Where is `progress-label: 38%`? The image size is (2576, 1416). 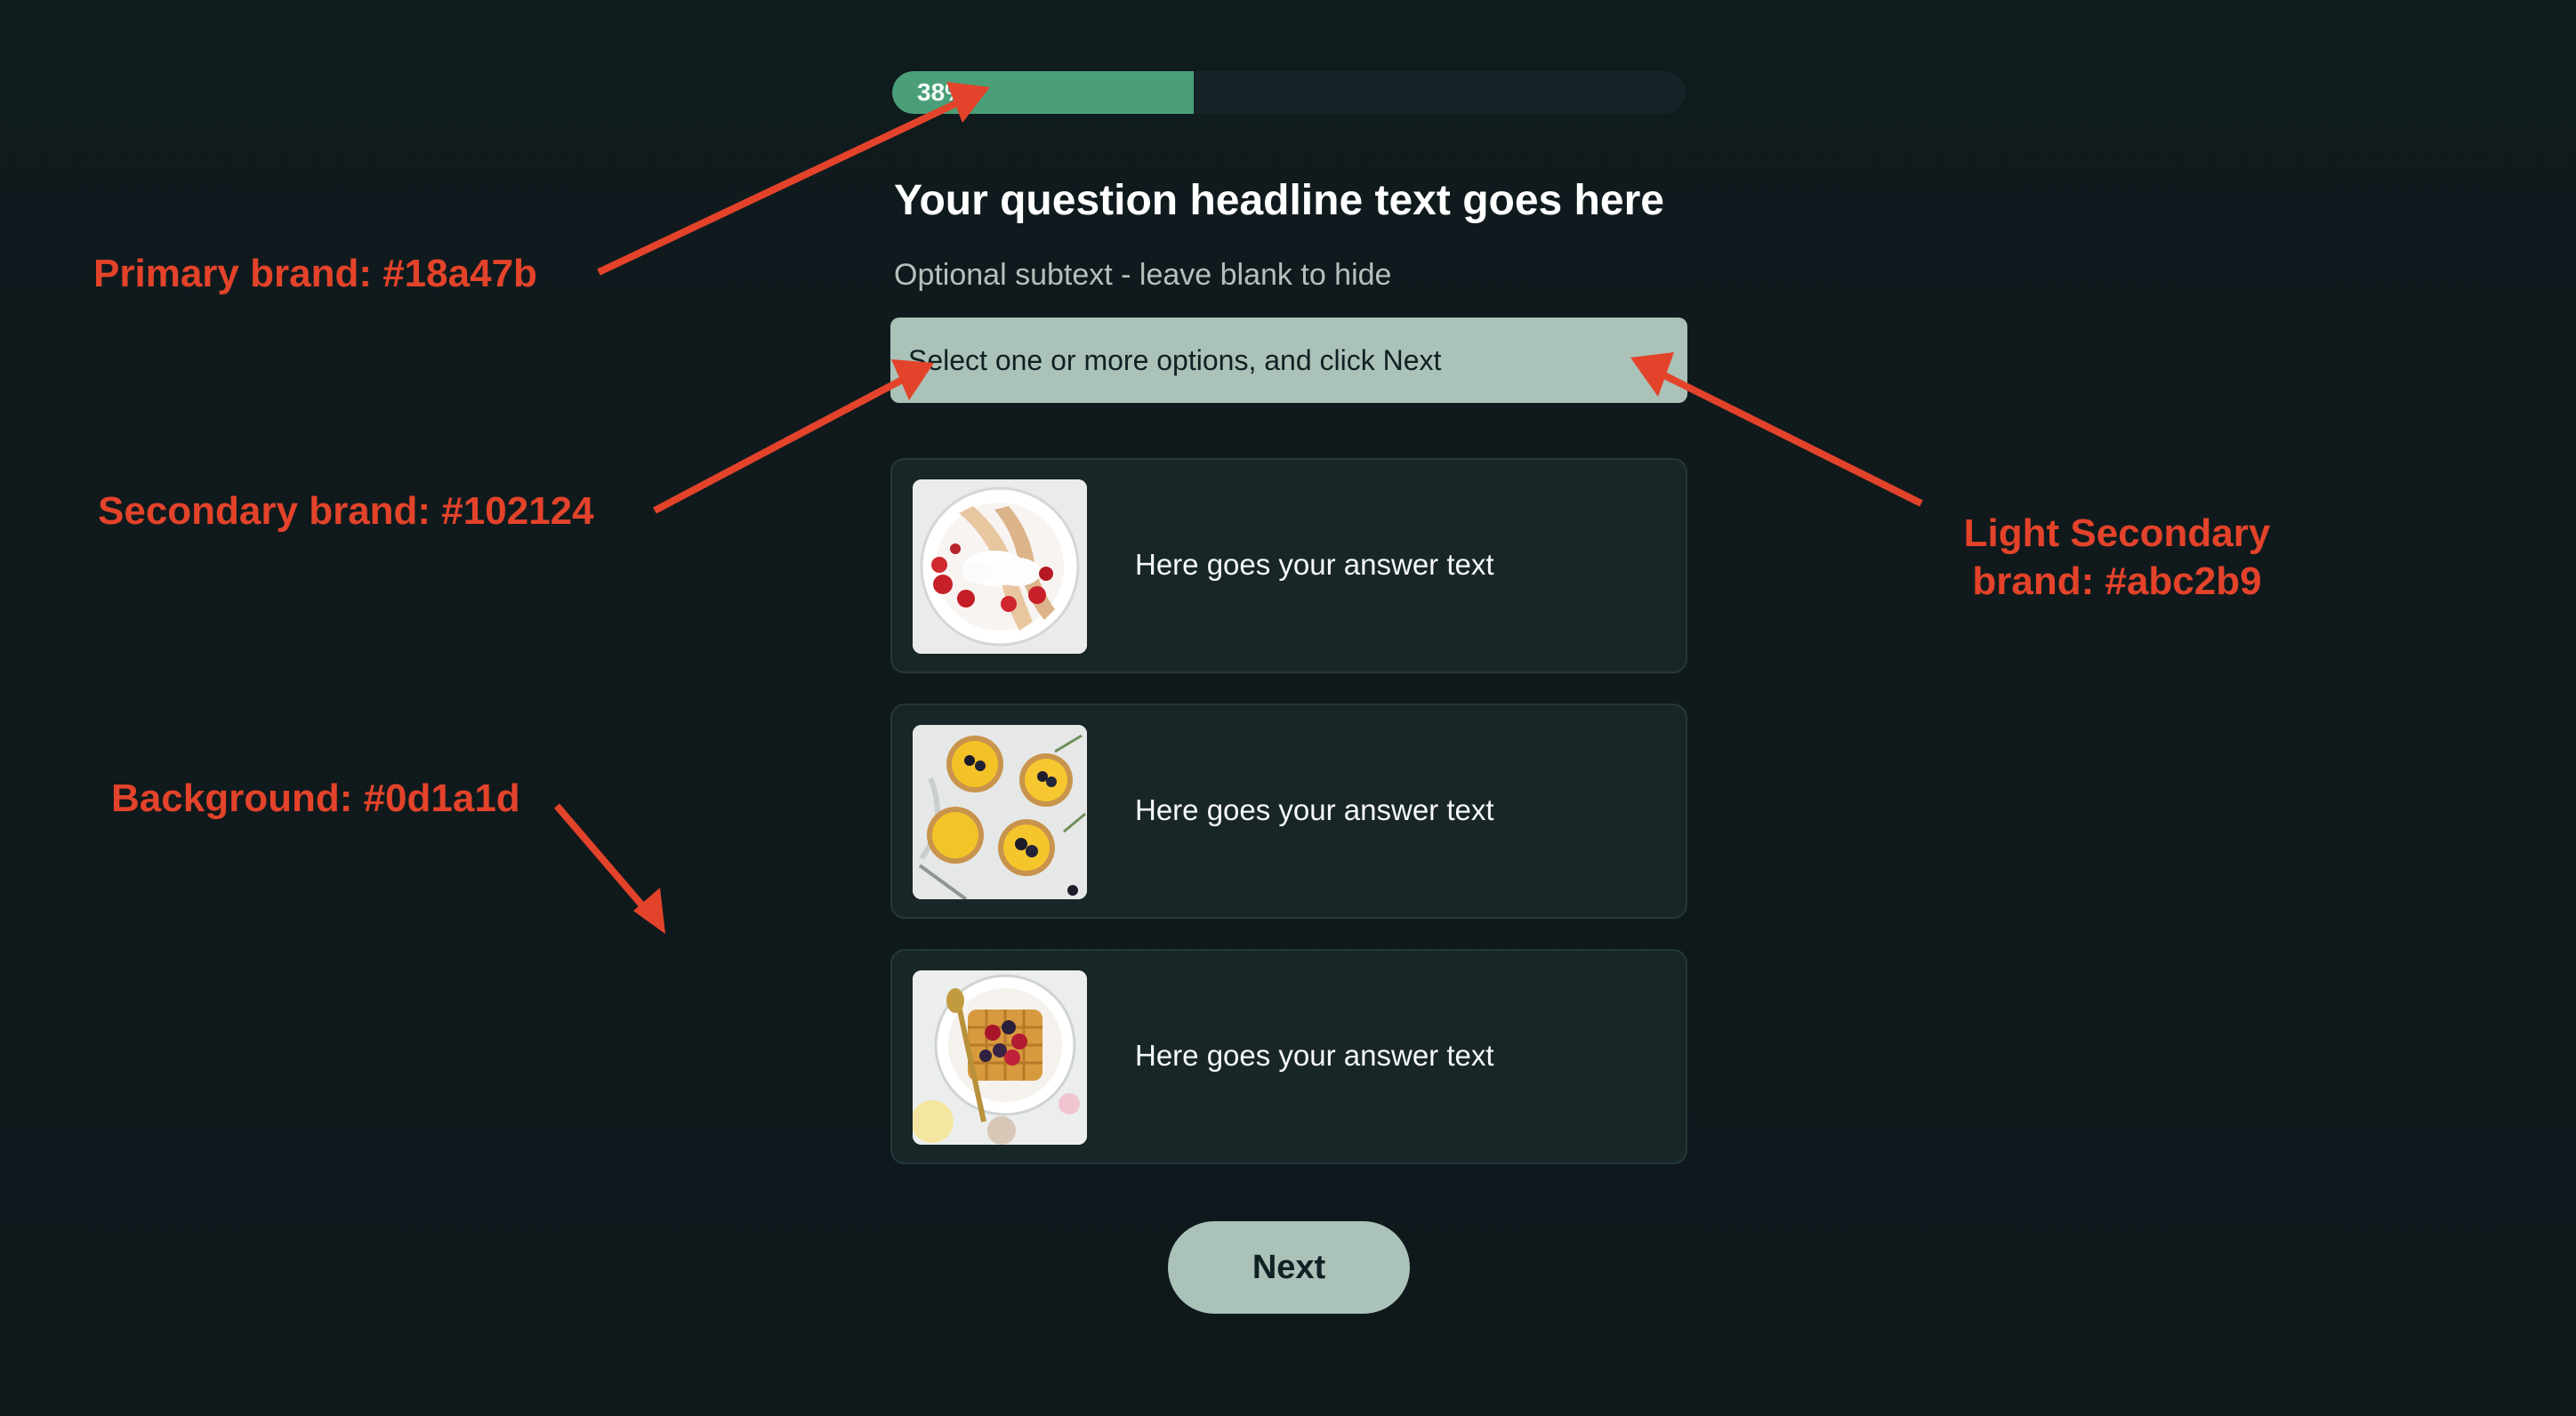 progress-label: 38% is located at coordinates (942, 92).